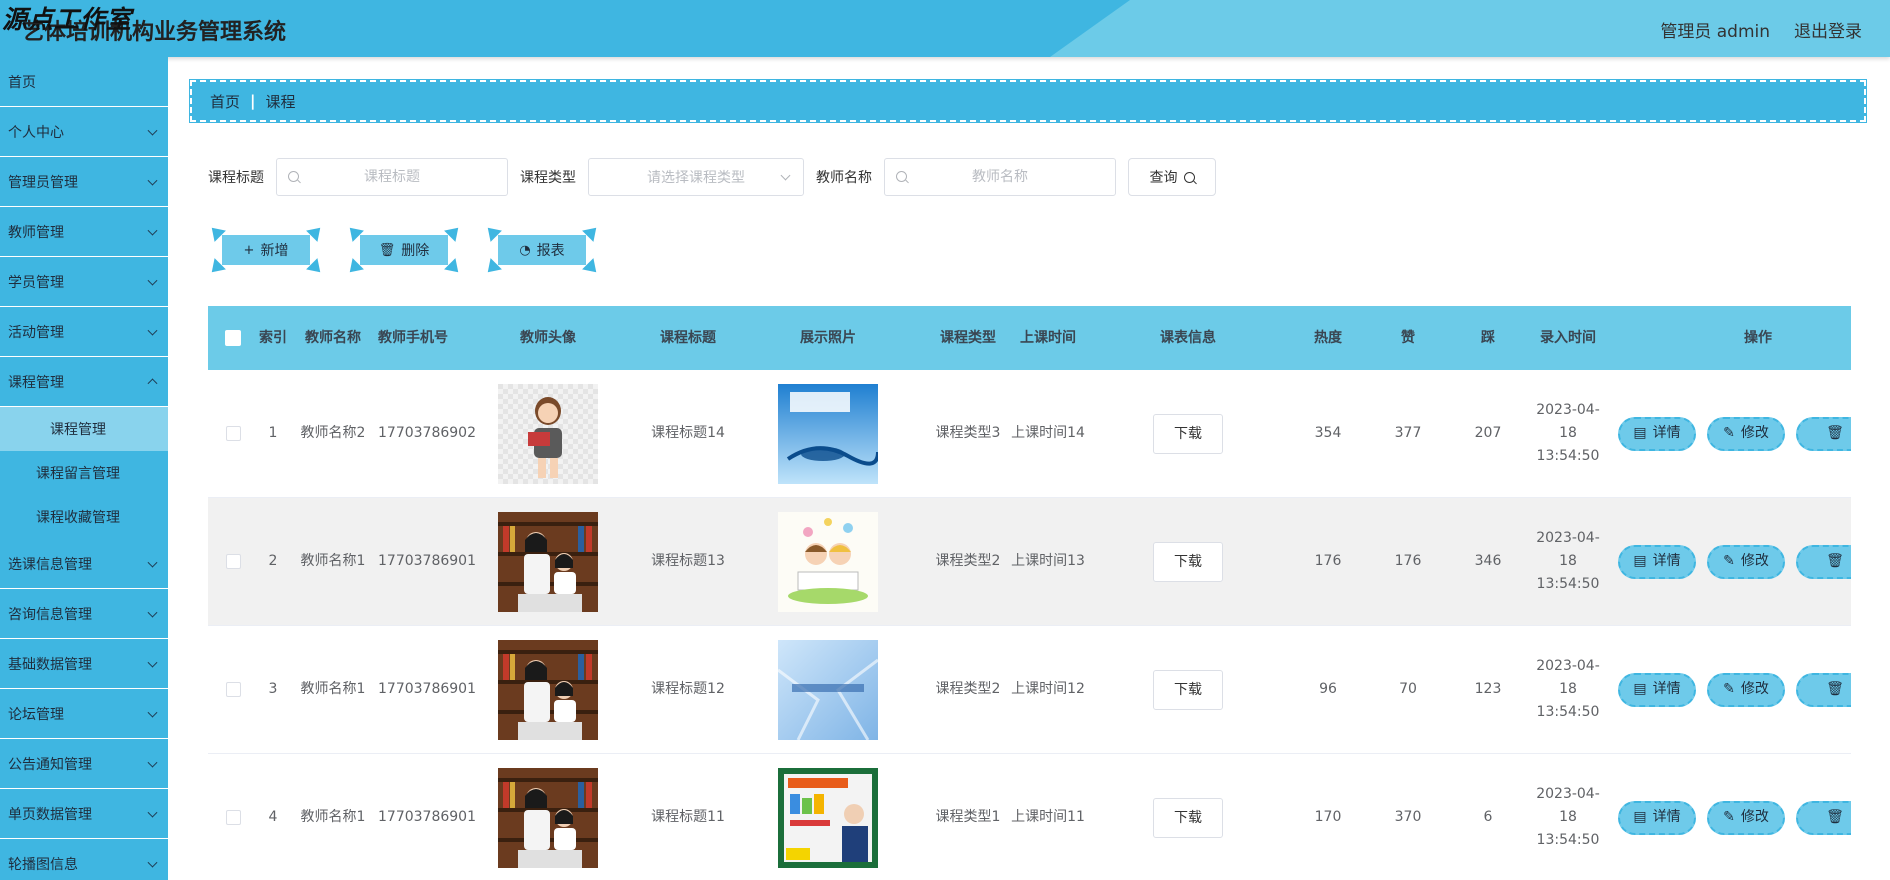 This screenshot has width=1890, height=880. I want to click on document-icon: ▤, so click(1640, 561).